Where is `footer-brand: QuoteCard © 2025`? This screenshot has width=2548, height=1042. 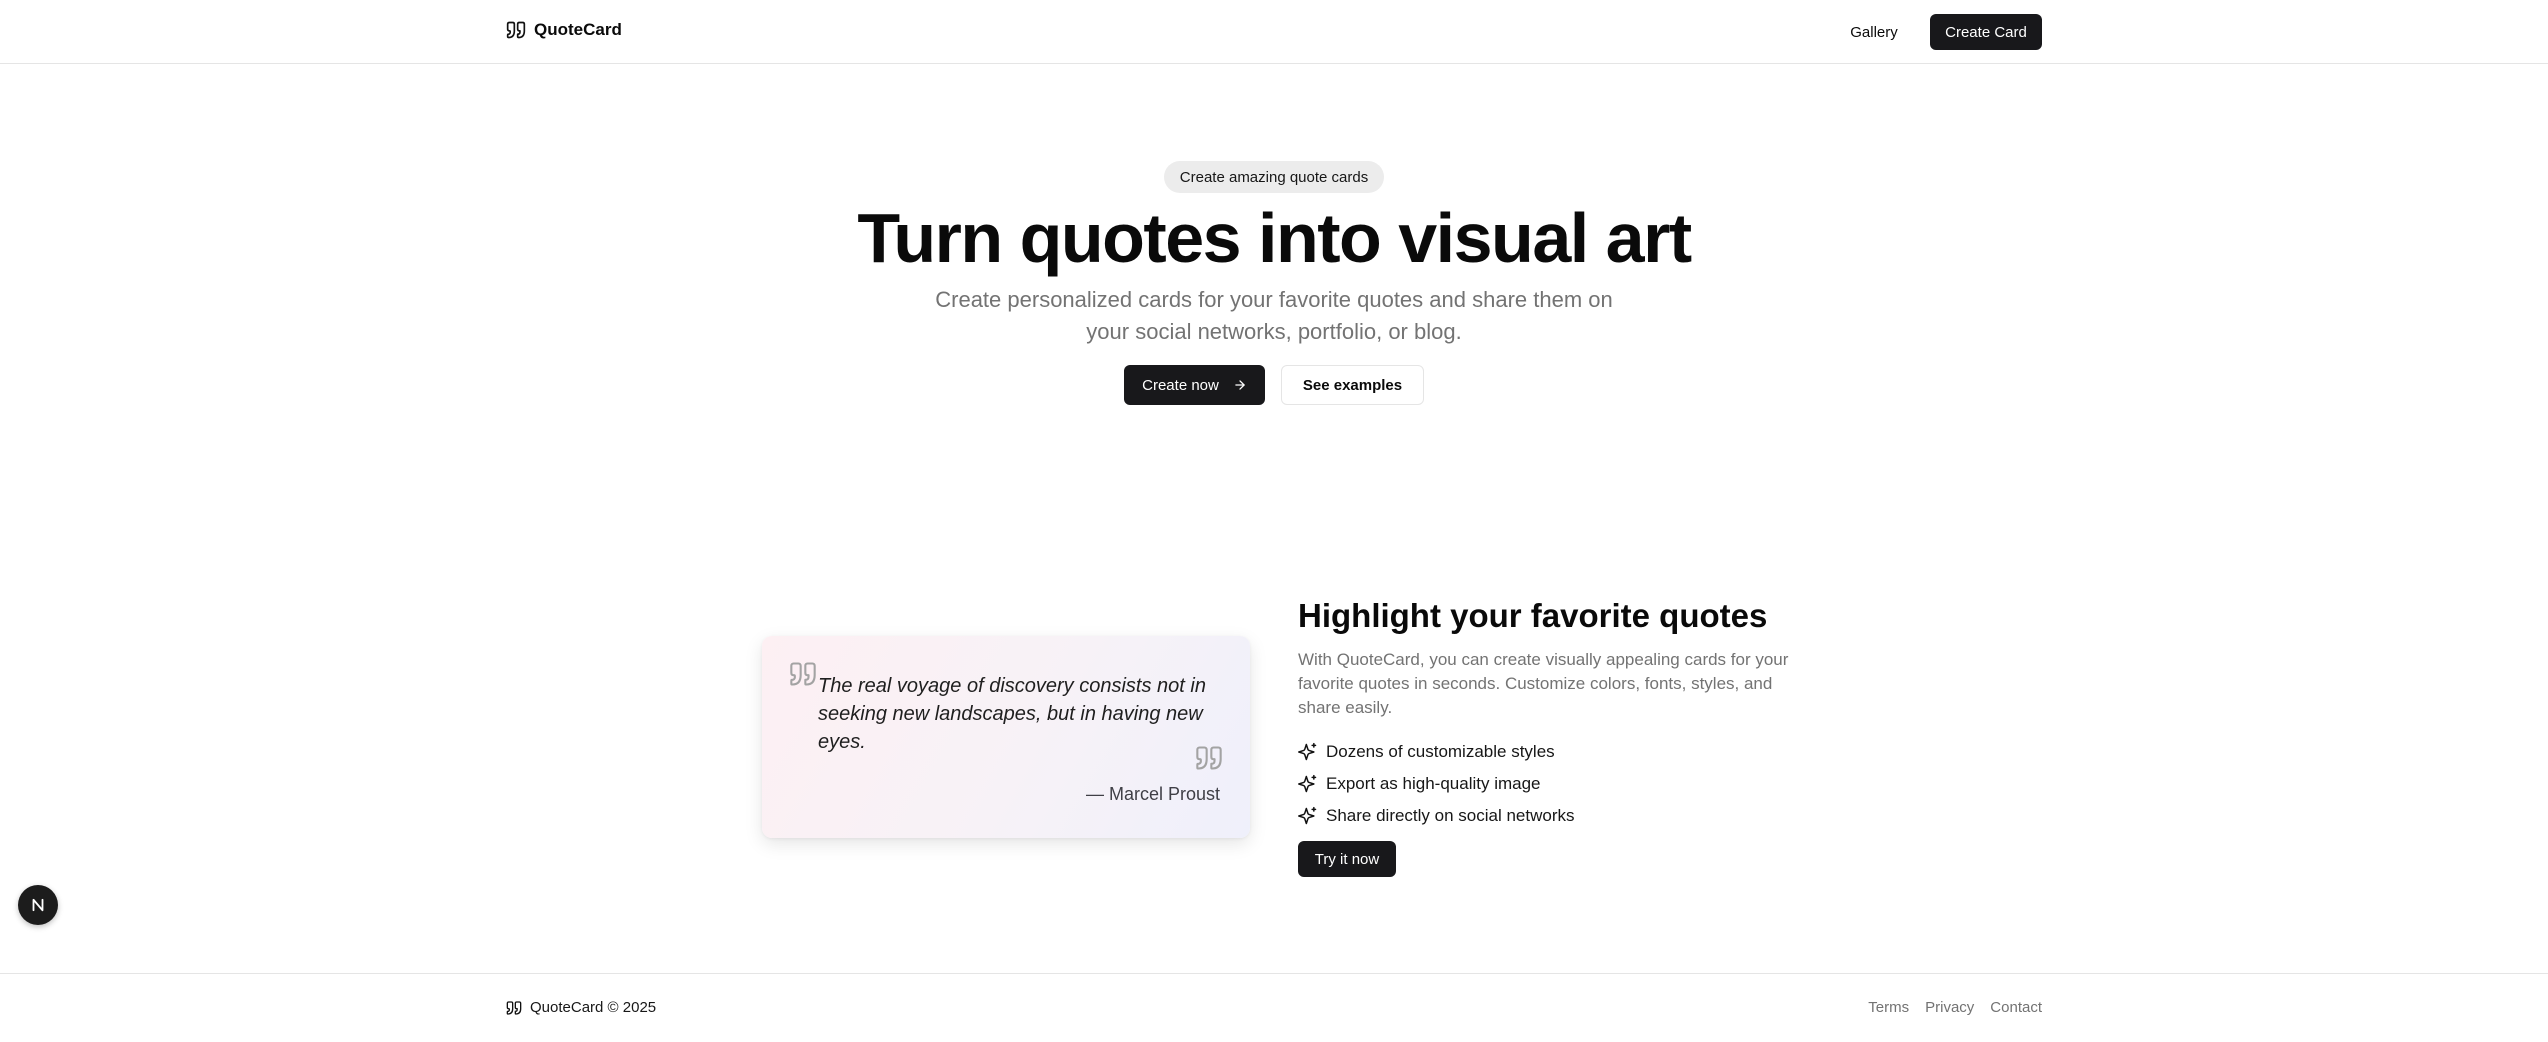 footer-brand: QuoteCard © 2025 is located at coordinates (581, 1007).